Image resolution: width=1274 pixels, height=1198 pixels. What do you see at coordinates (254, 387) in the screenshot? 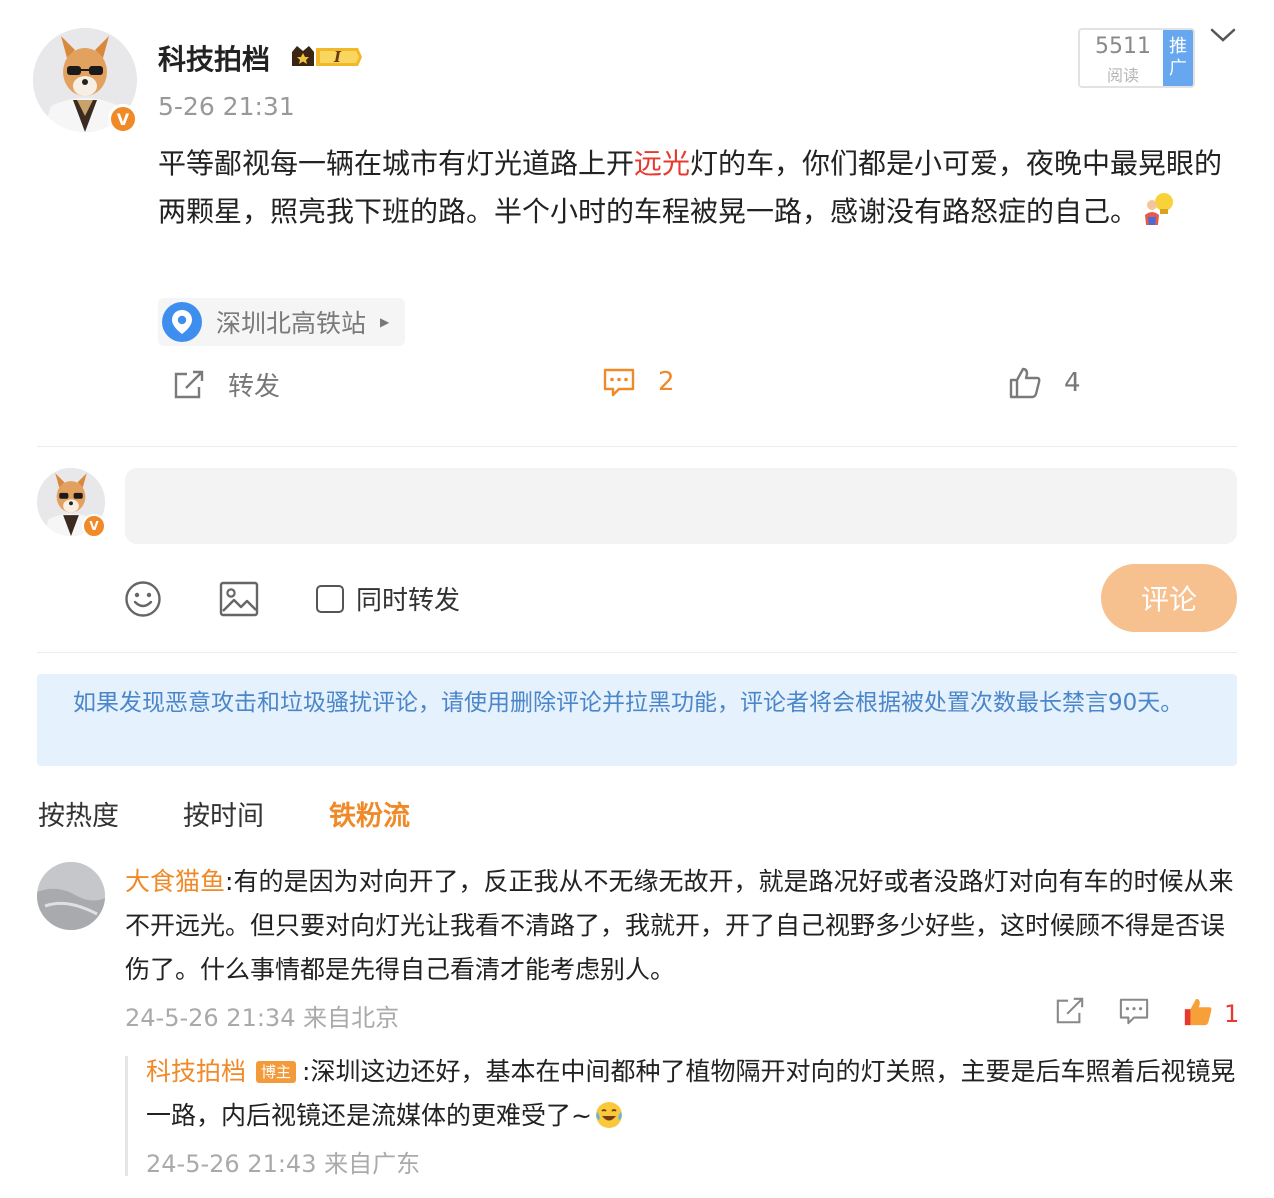
I see `repost-label: 转发` at bounding box center [254, 387].